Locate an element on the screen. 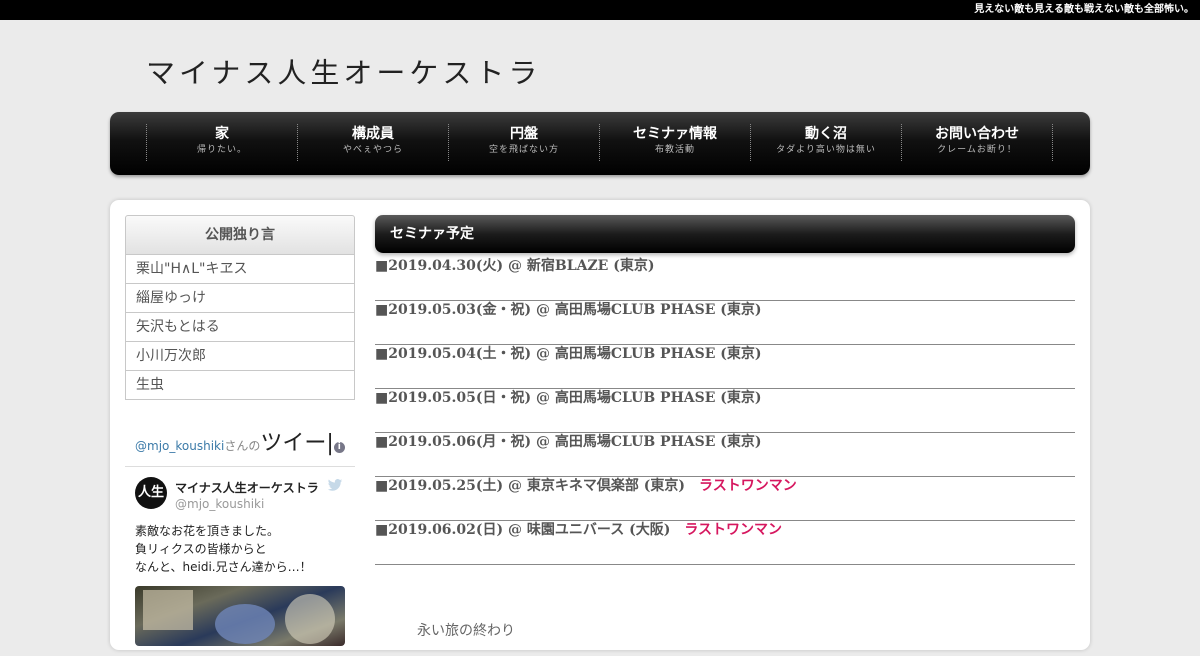  nav-item-videos: 動く沼 タダより高い物は無い is located at coordinates (825, 142).